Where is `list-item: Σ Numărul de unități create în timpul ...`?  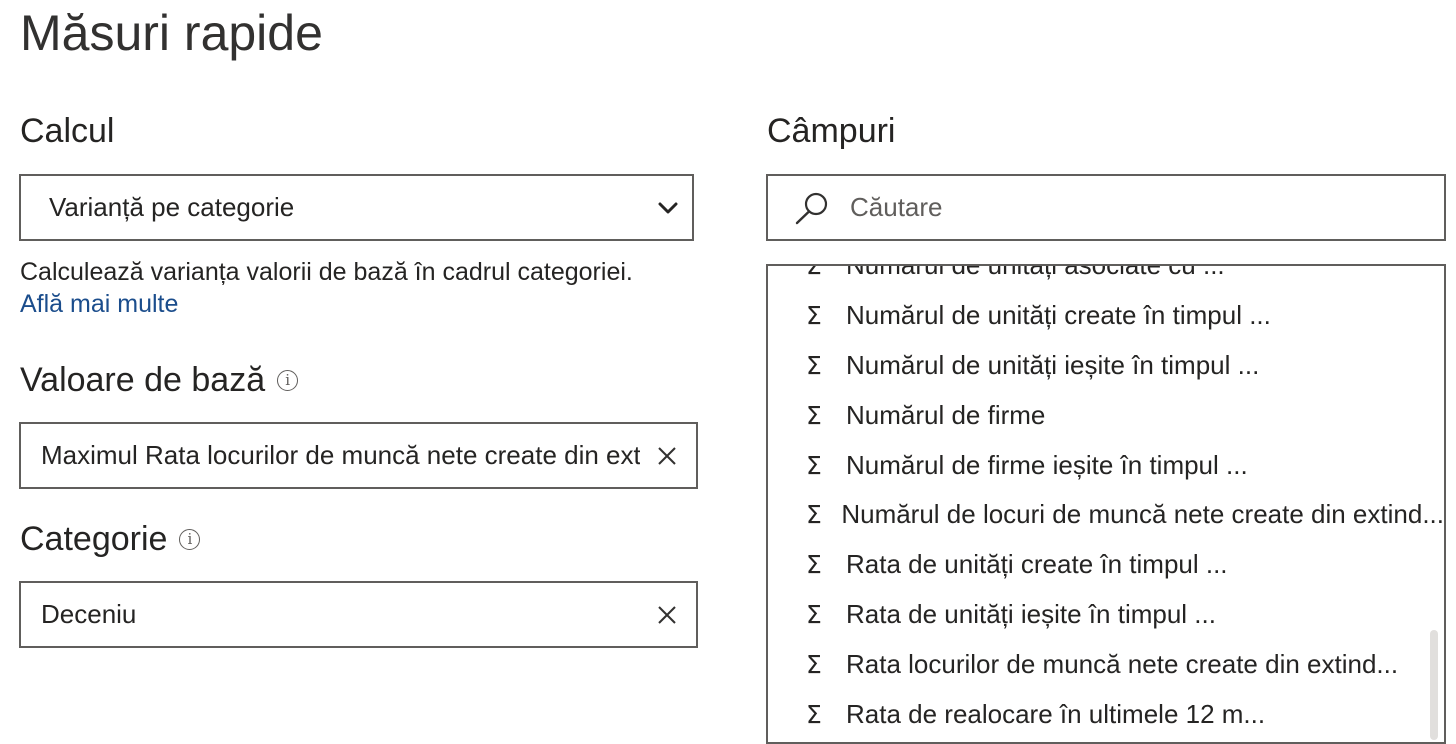 list-item: Σ Numărul de unități create în timpul ... is located at coordinates (1106, 316).